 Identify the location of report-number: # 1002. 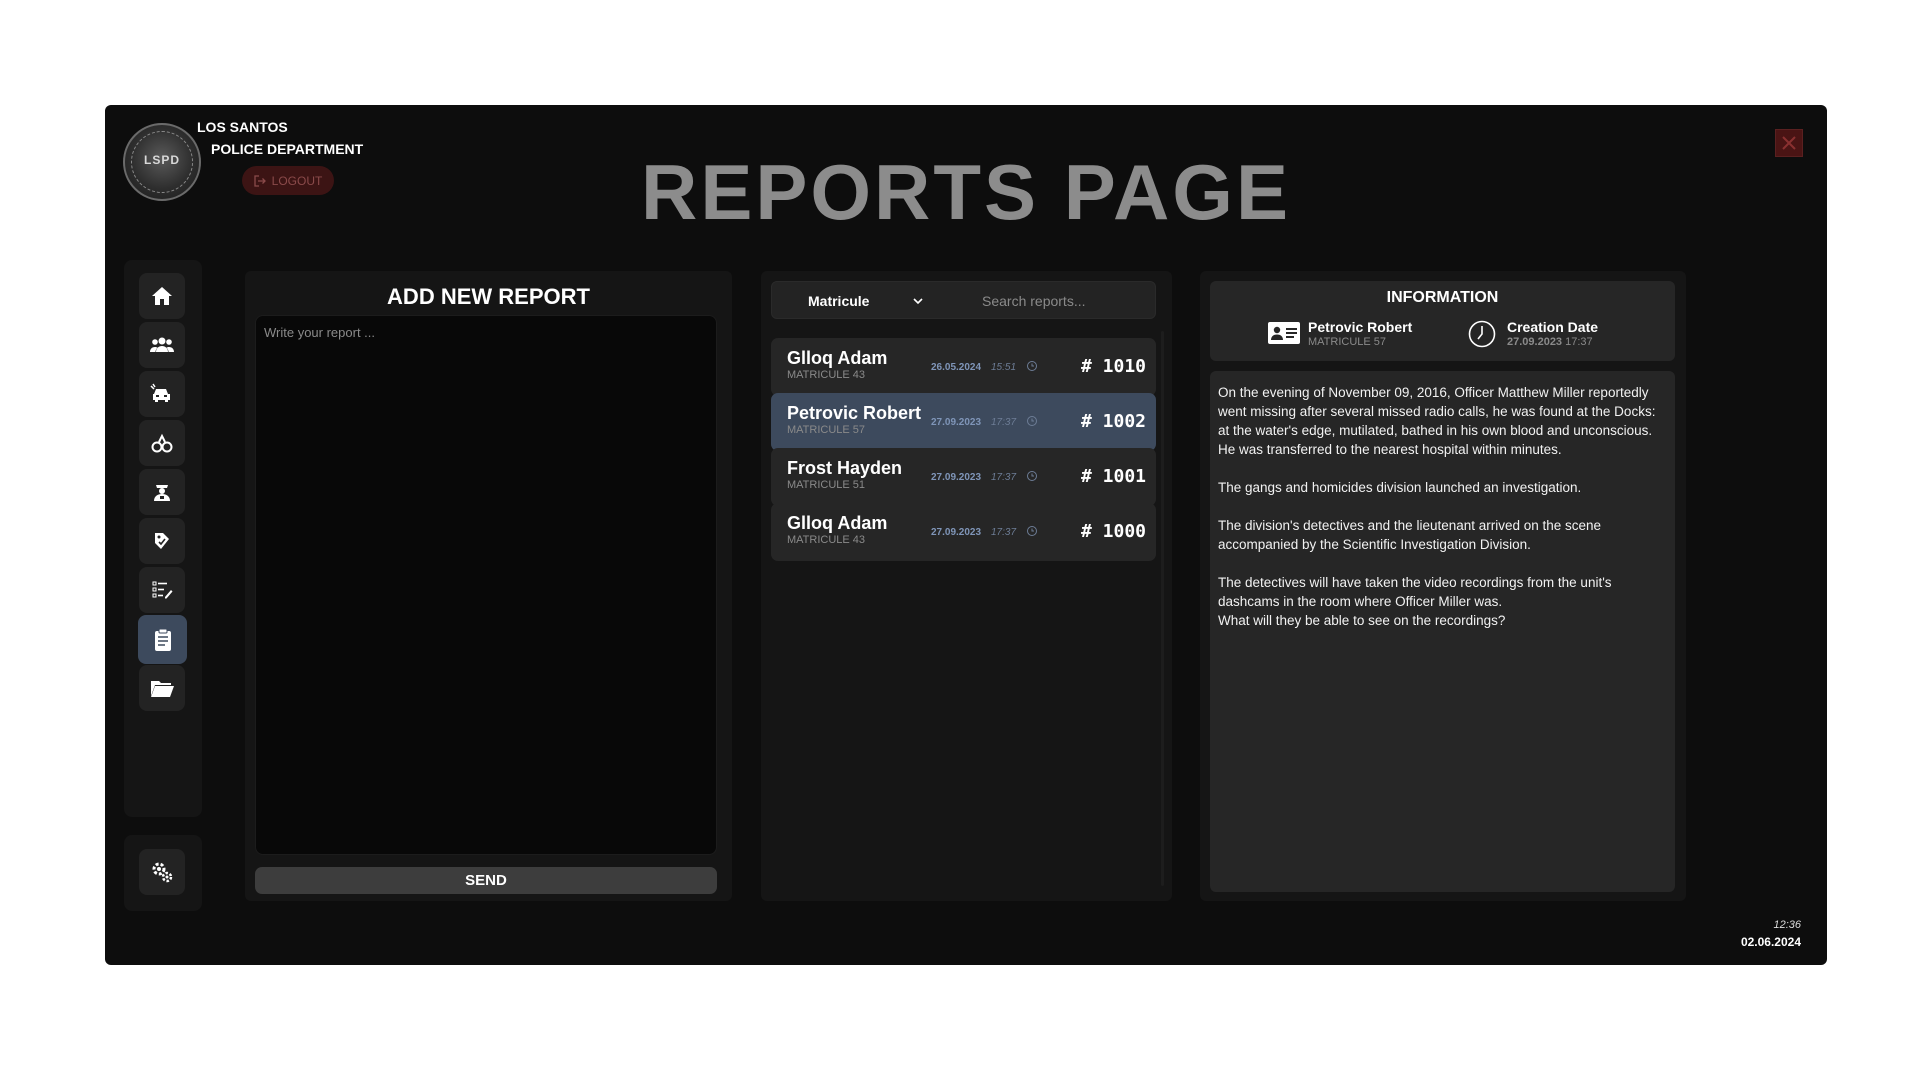
(1113, 421).